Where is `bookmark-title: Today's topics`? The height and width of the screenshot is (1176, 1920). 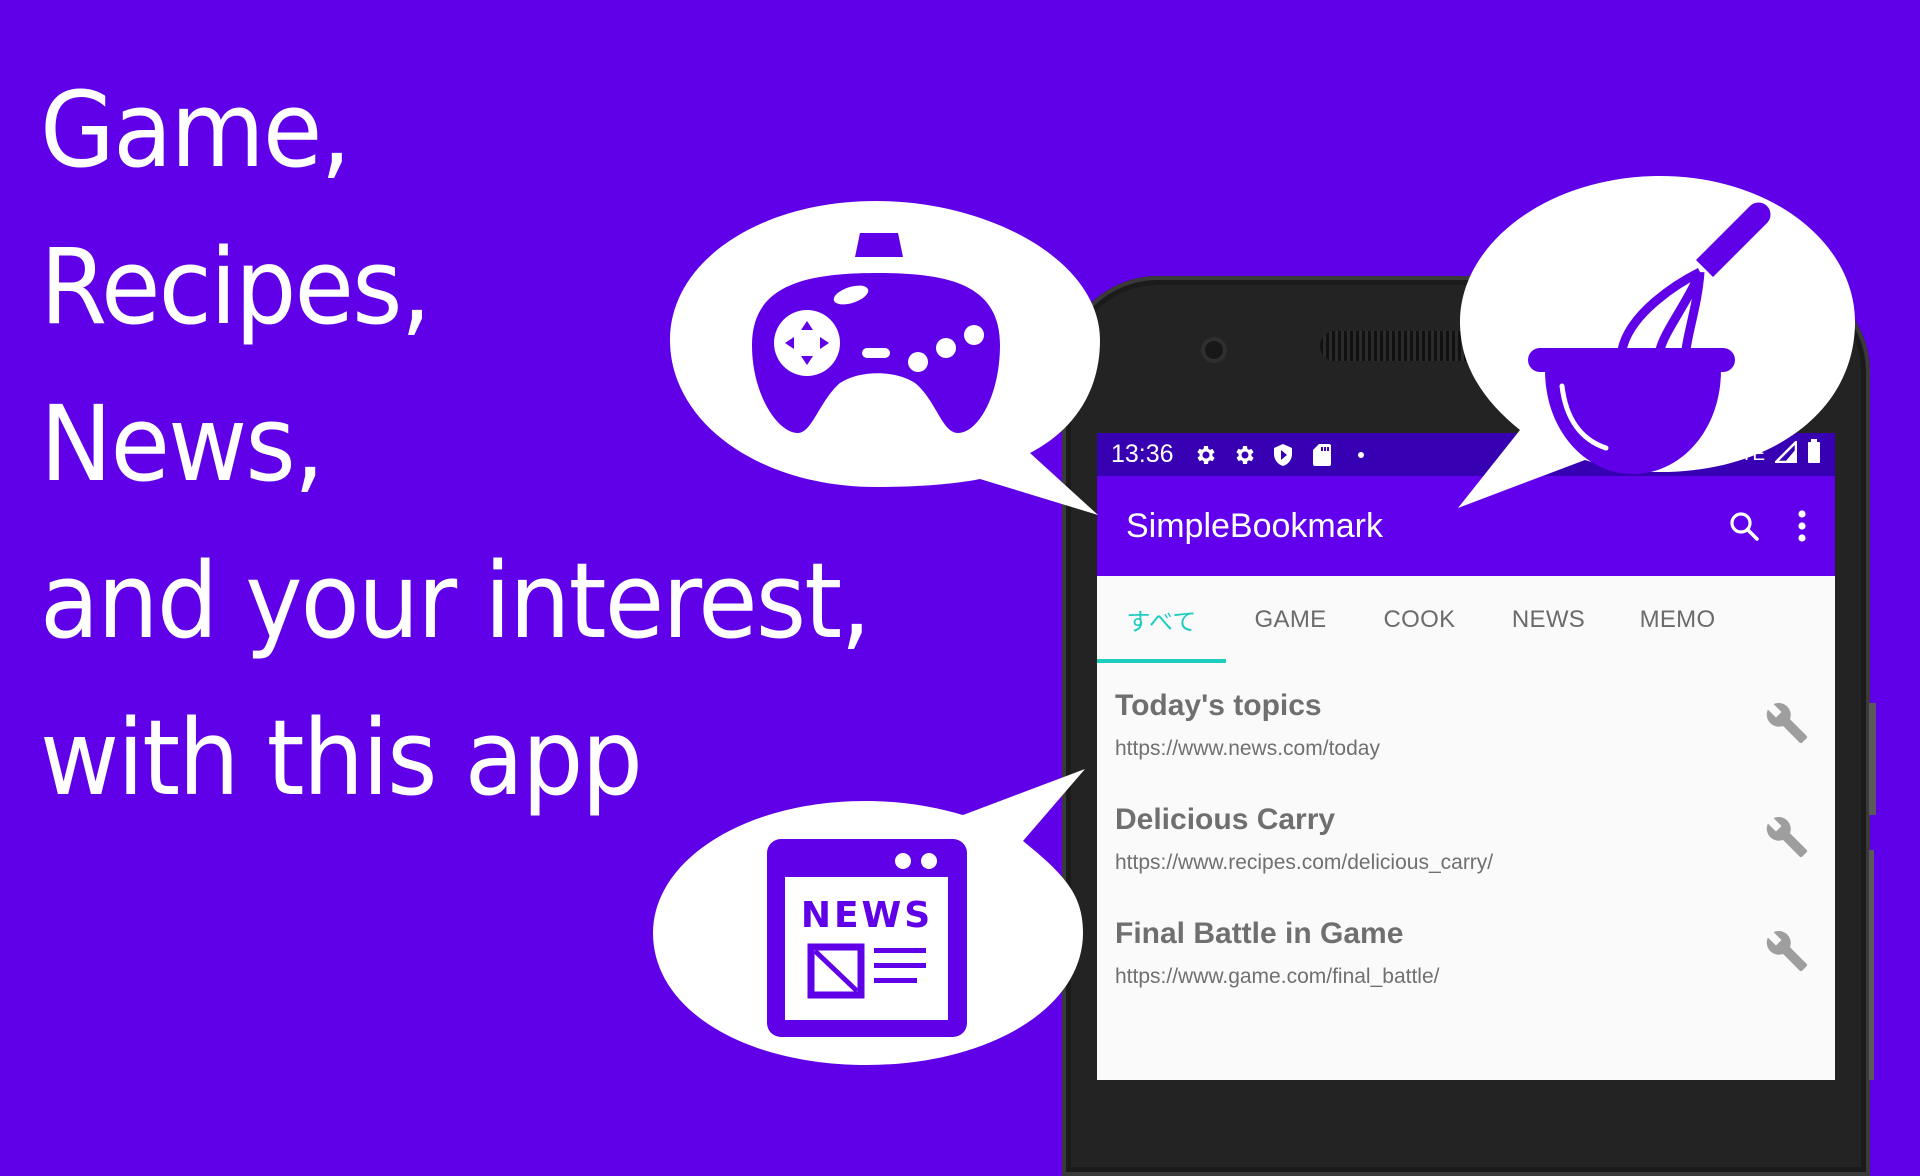 bookmark-title: Today's topics is located at coordinates (1218, 705).